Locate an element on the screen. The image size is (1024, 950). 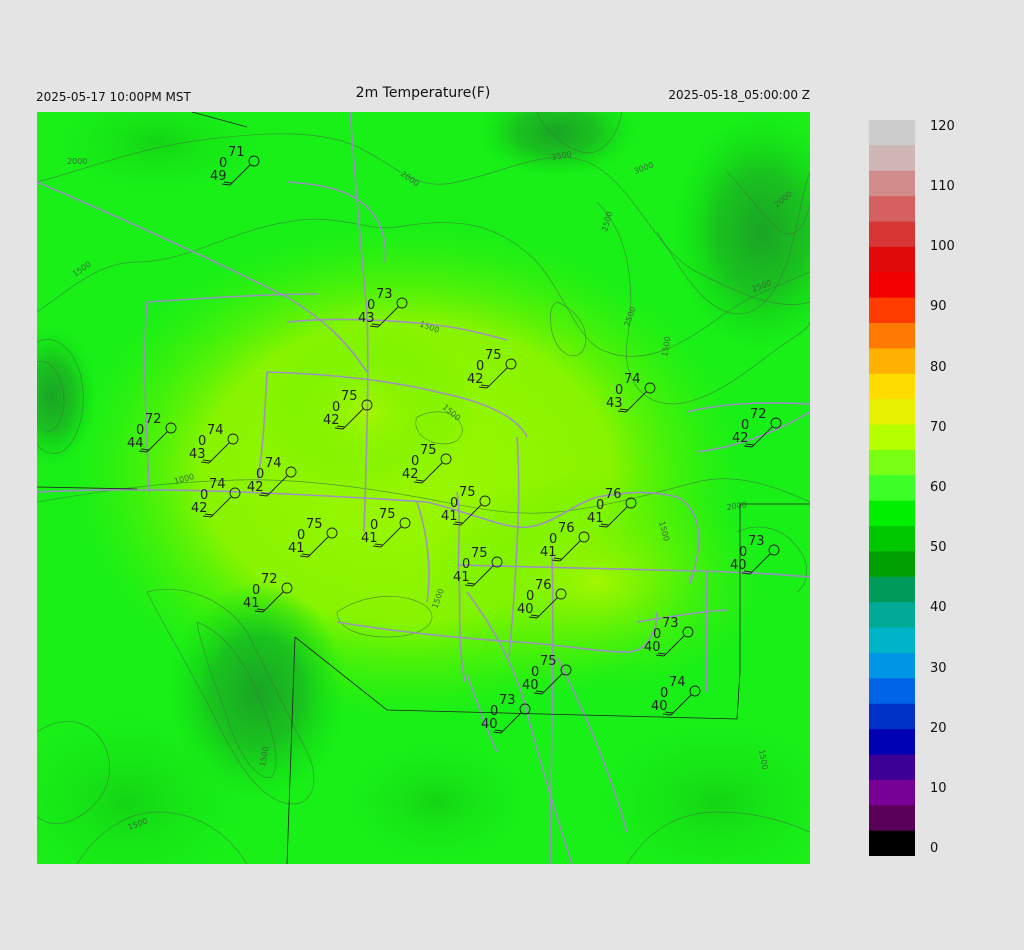
temperature-colorbar is located at coordinates (892, 488).